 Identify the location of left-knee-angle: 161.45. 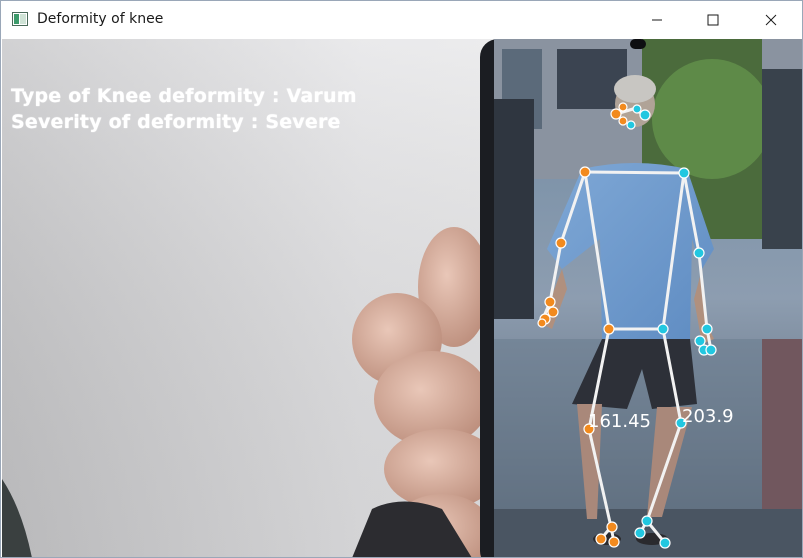
(619, 421).